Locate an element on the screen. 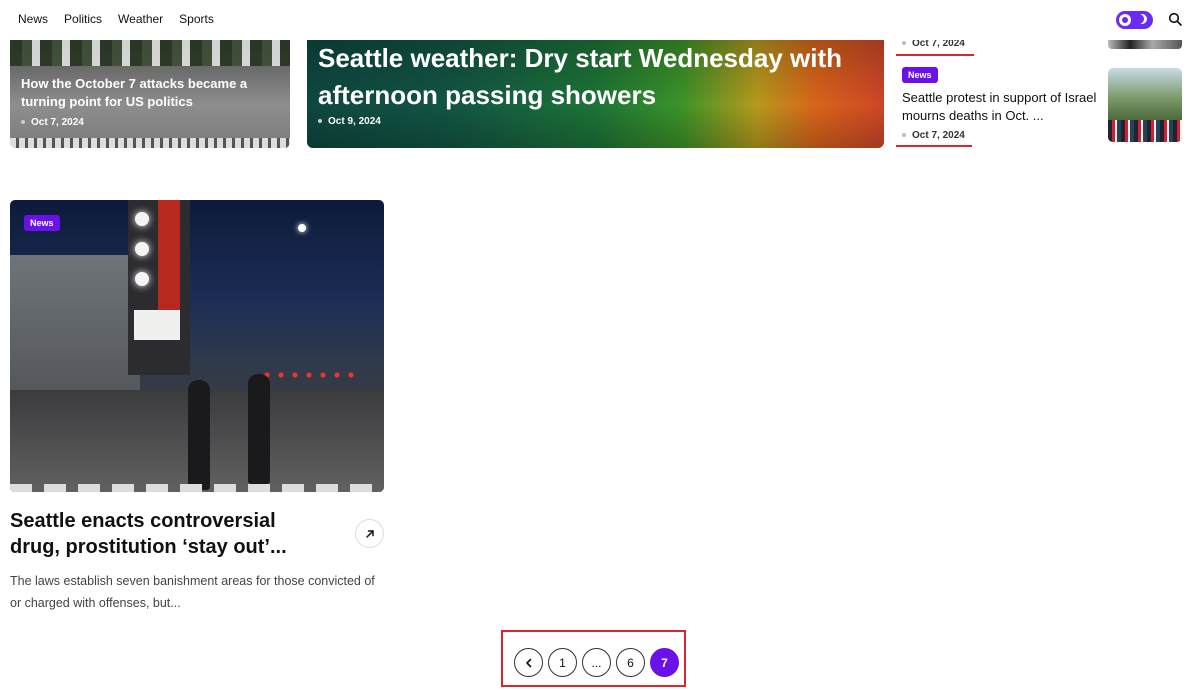 The image size is (1200, 690). search-icon is located at coordinates (1175, 19).